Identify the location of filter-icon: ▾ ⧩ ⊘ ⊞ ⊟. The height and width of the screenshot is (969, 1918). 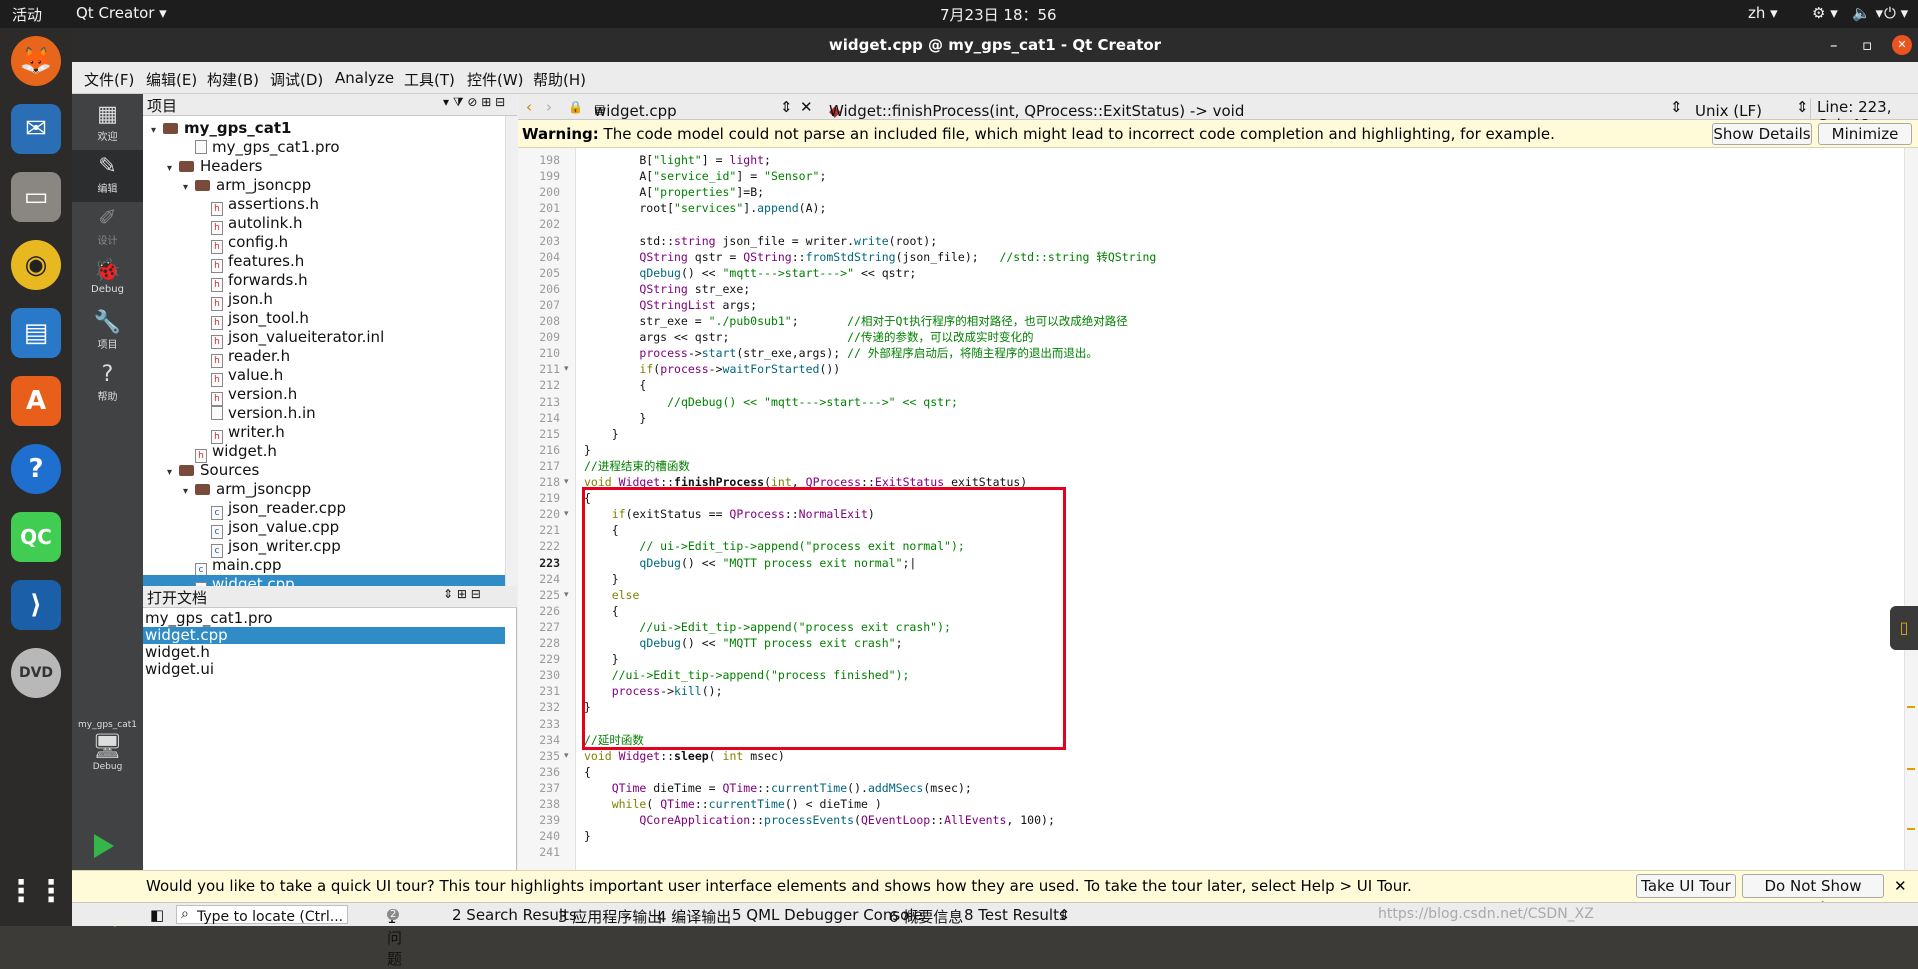
(474, 102).